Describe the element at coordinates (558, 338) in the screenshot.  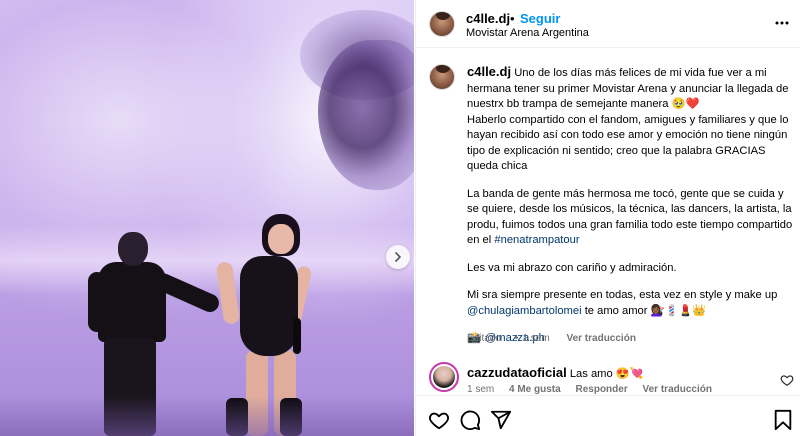
I see `caption-meta: Editado • 1 sem Ver traducción` at that location.